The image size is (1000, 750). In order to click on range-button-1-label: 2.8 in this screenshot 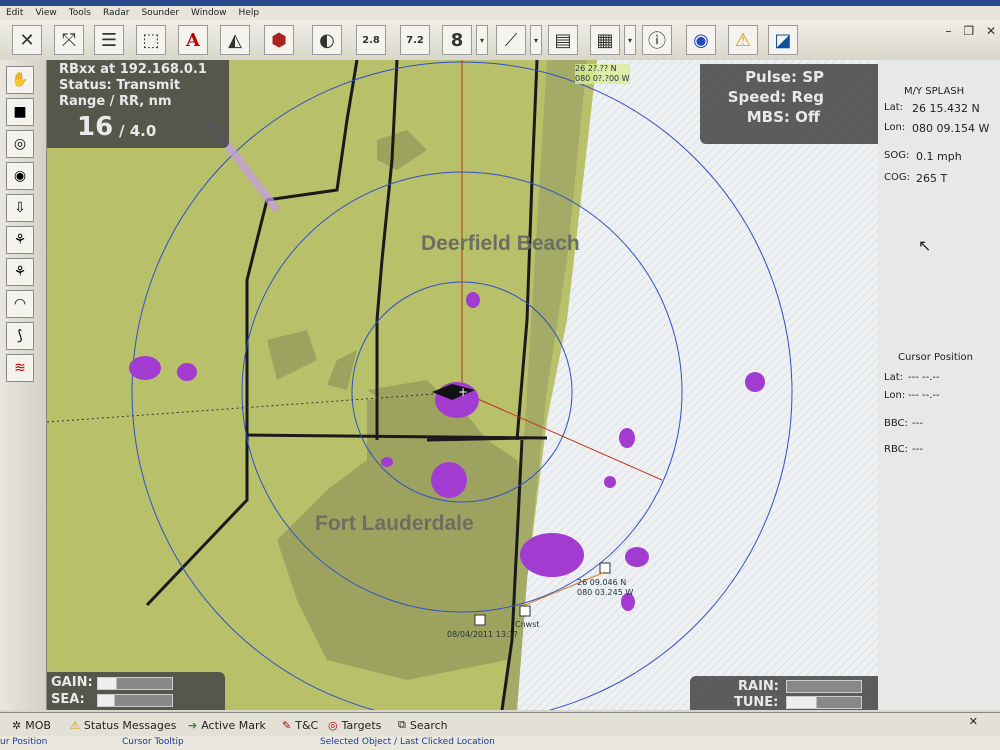, I will do `click(371, 40)`.